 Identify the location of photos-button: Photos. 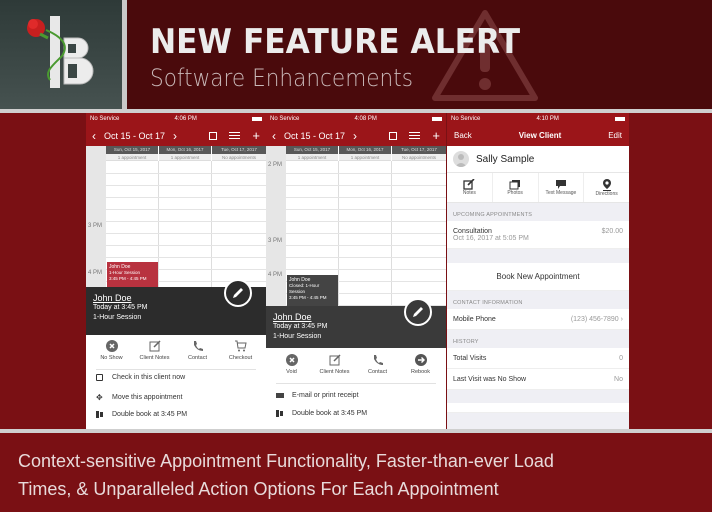
(516, 187).